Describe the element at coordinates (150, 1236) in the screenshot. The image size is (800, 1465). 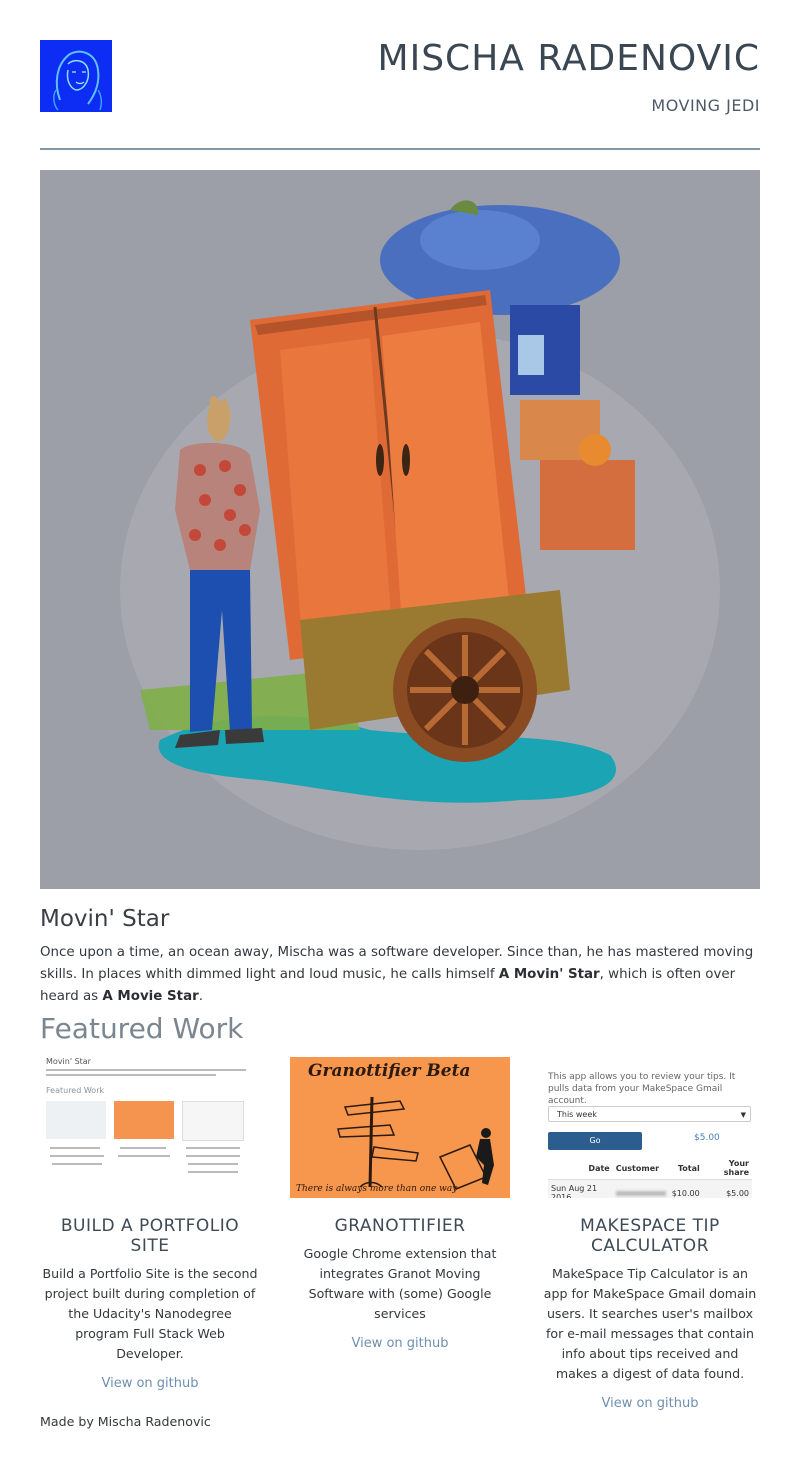
I see `work-title: BUILD A PORTFOLIO SITE` at that location.